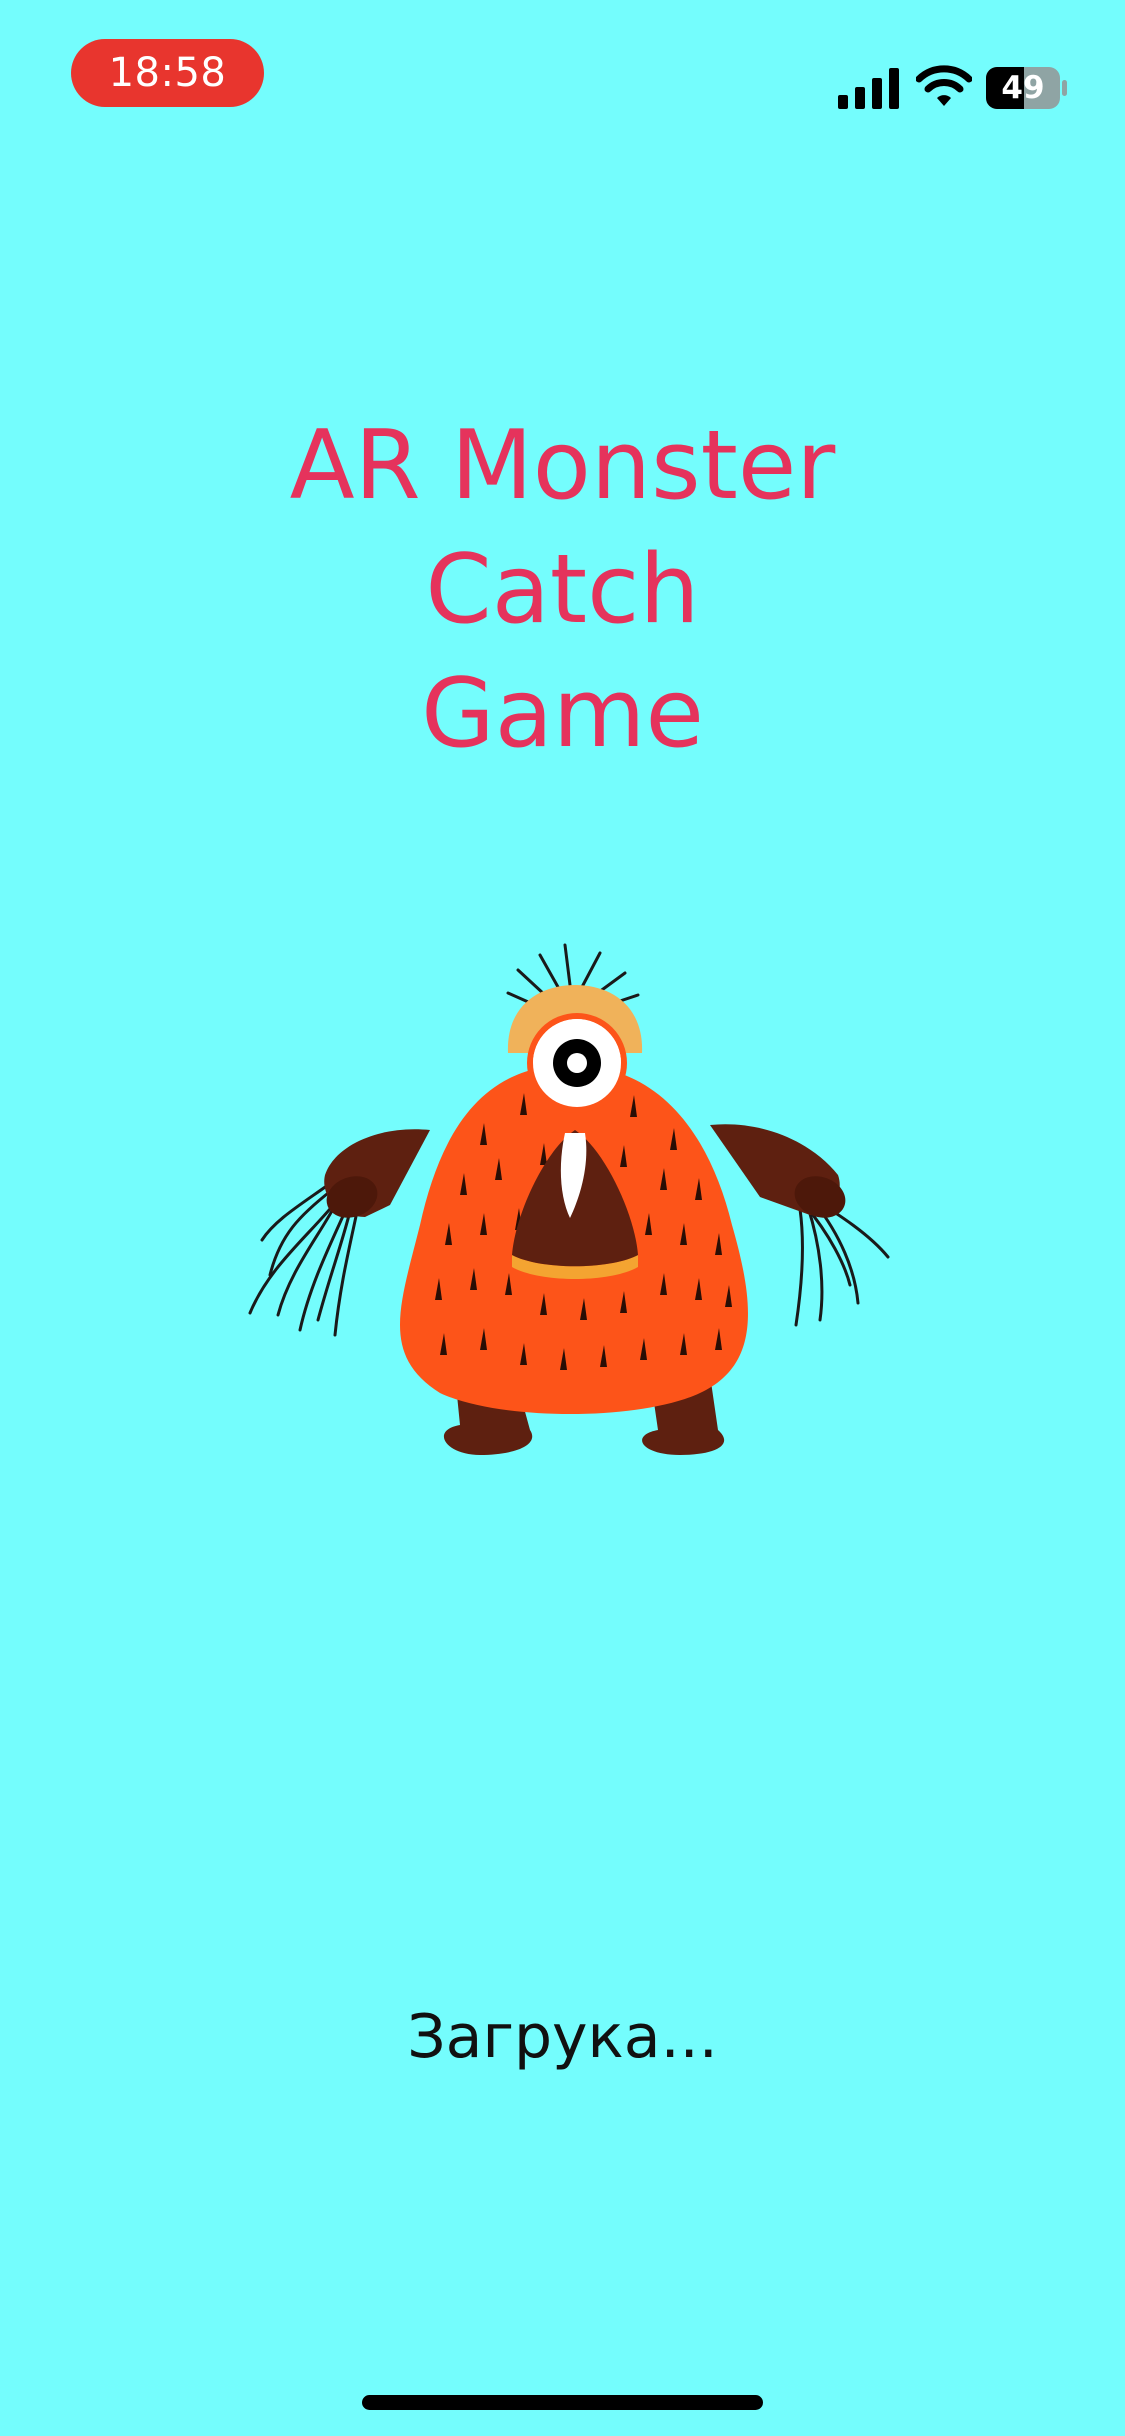  Describe the element at coordinates (562, 2402) in the screenshot. I see `home-indicator` at that location.